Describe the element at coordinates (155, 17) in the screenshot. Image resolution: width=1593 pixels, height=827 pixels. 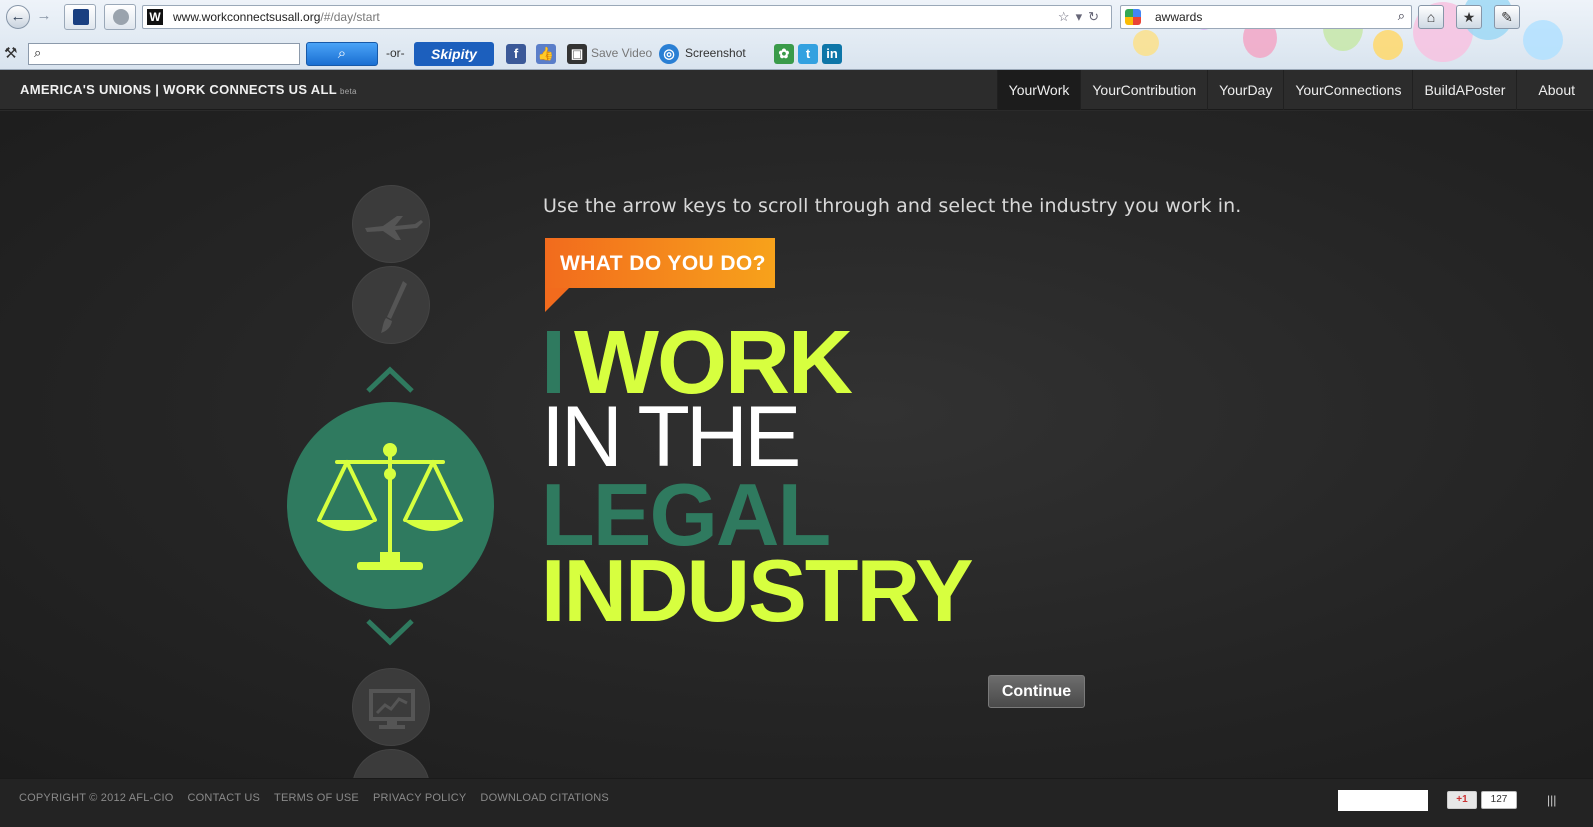
I see `site-favicon: W` at that location.